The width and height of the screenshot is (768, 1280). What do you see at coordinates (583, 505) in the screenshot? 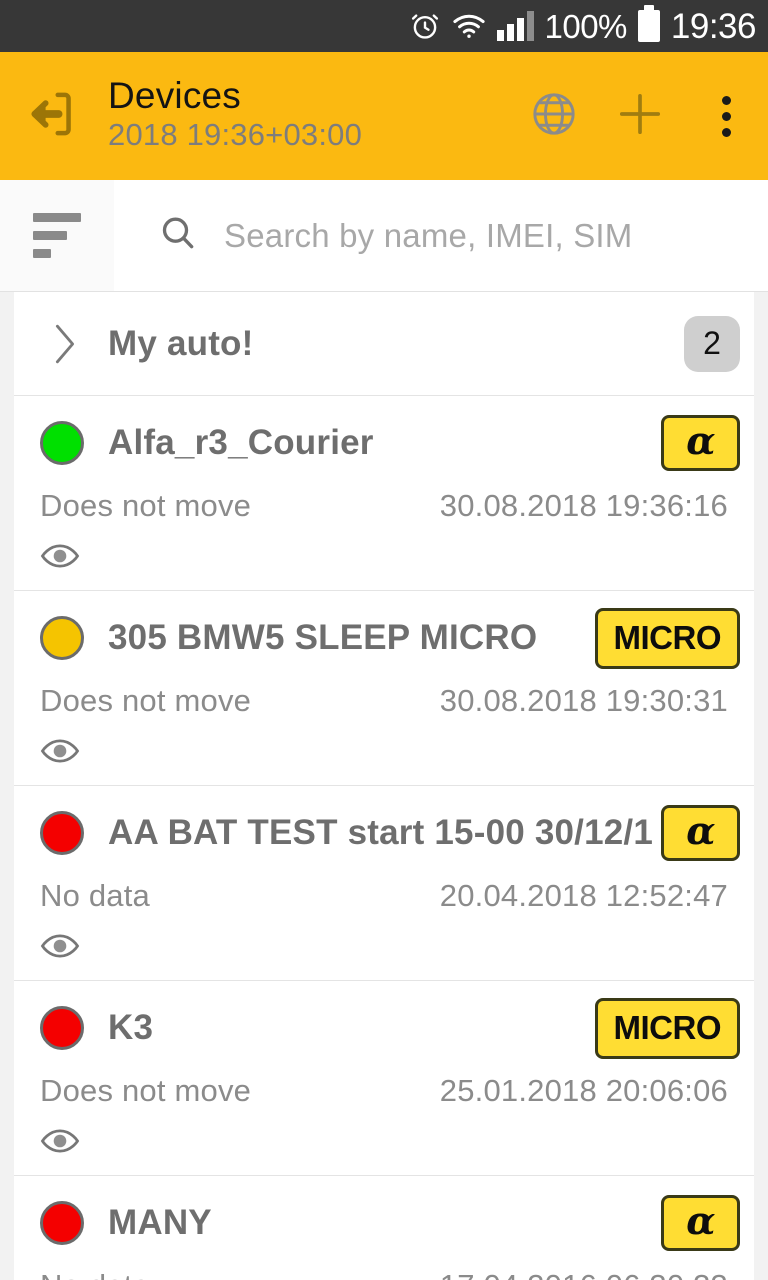
I see `device-timestamp: 30.08.2018 19:36:16` at bounding box center [583, 505].